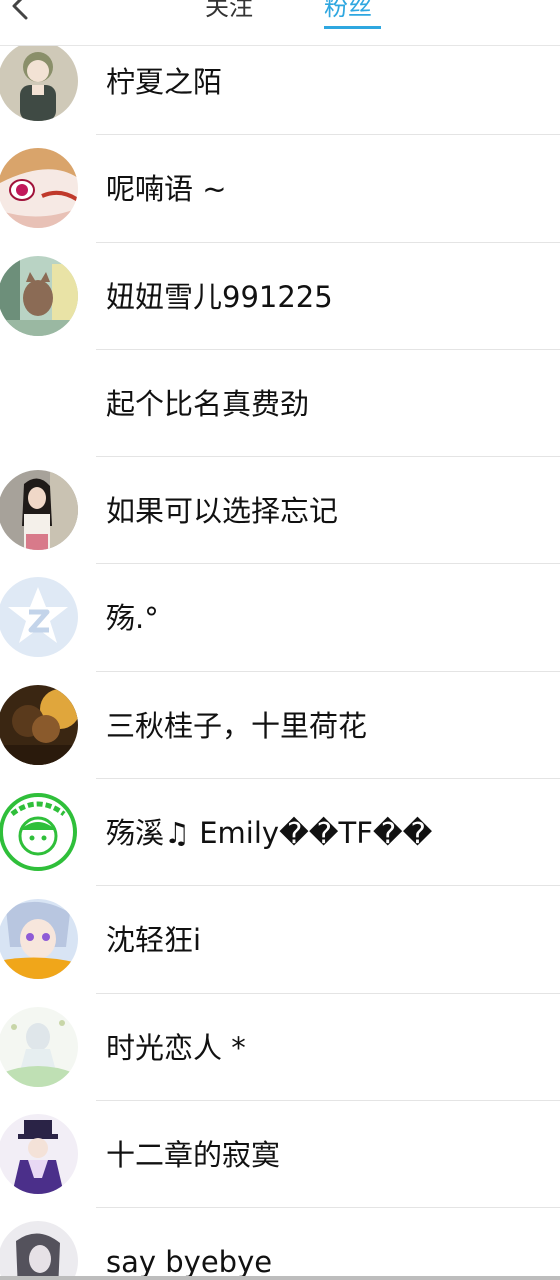 The width and height of the screenshot is (560, 1280). Describe the element at coordinates (219, 296) in the screenshot. I see `fan-name: 妞妞雪儿991225` at that location.